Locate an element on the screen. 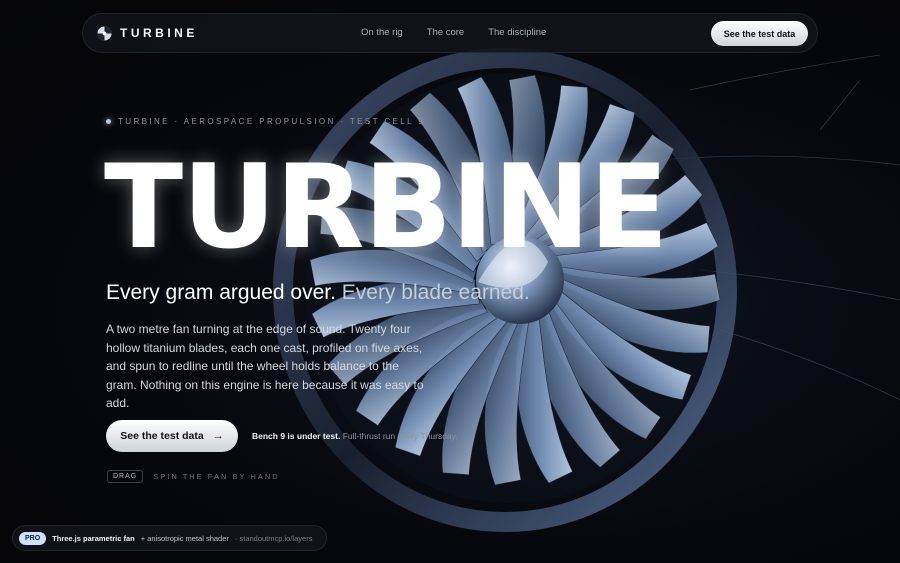 This screenshot has width=900, height=563. subhead-muted: Every blade earned. is located at coordinates (435, 292).